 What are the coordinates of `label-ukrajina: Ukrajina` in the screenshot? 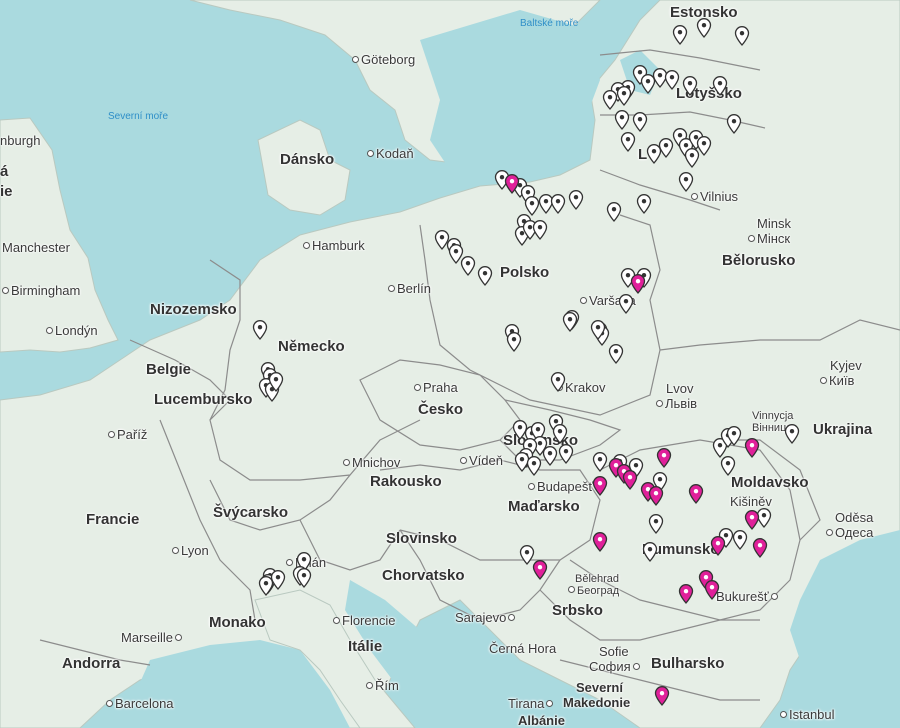 It's located at (843, 429).